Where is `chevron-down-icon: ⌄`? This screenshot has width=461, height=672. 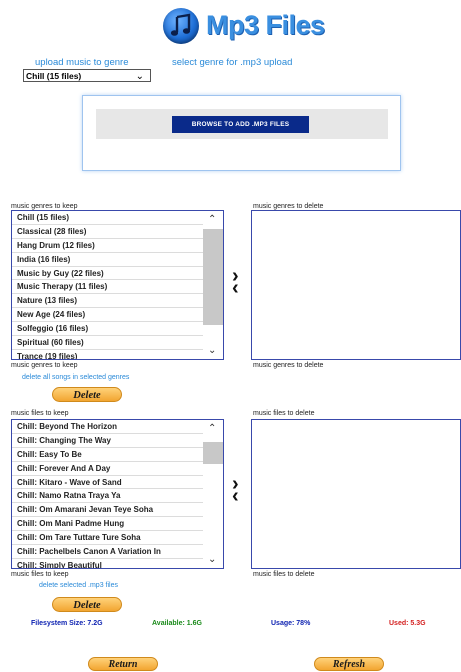 chevron-down-icon: ⌄ is located at coordinates (139, 76).